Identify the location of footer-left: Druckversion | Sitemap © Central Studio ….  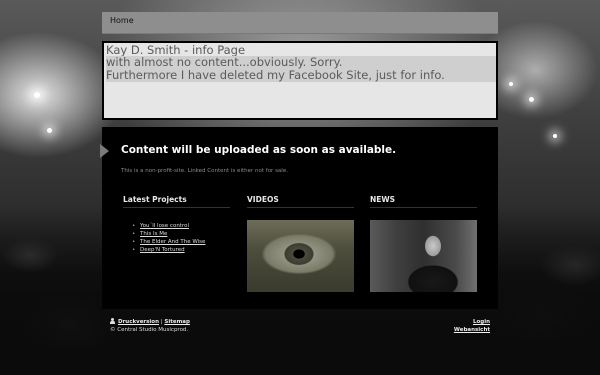
(150, 326).